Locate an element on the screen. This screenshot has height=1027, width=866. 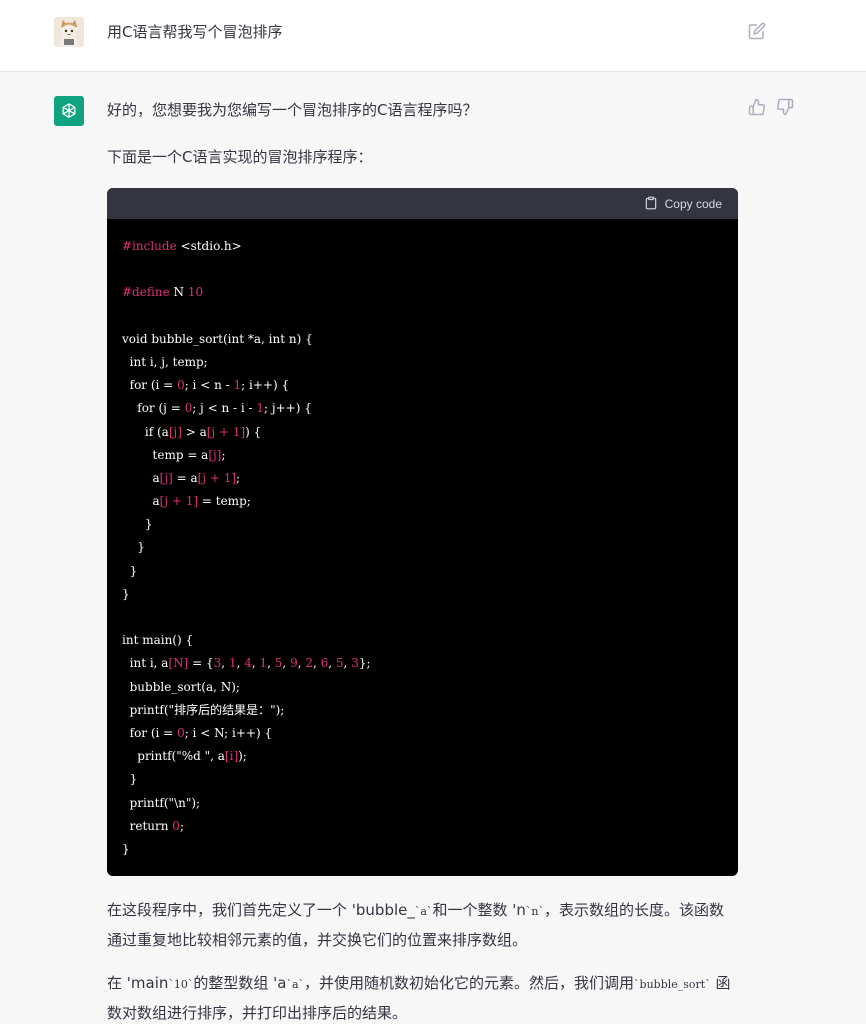
code-token: int i, a is located at coordinates (145, 663).